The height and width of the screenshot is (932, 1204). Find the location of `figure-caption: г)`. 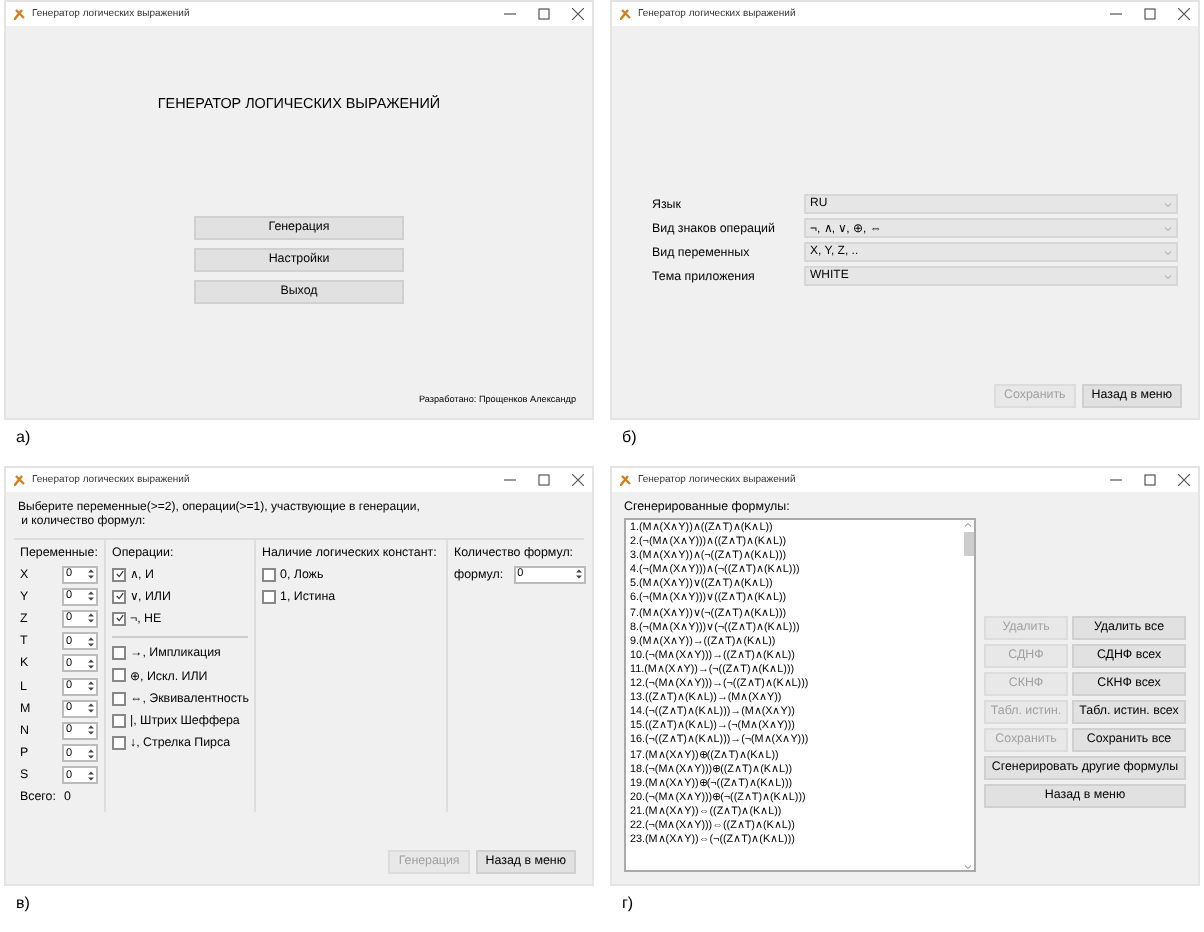

figure-caption: г) is located at coordinates (627, 902).